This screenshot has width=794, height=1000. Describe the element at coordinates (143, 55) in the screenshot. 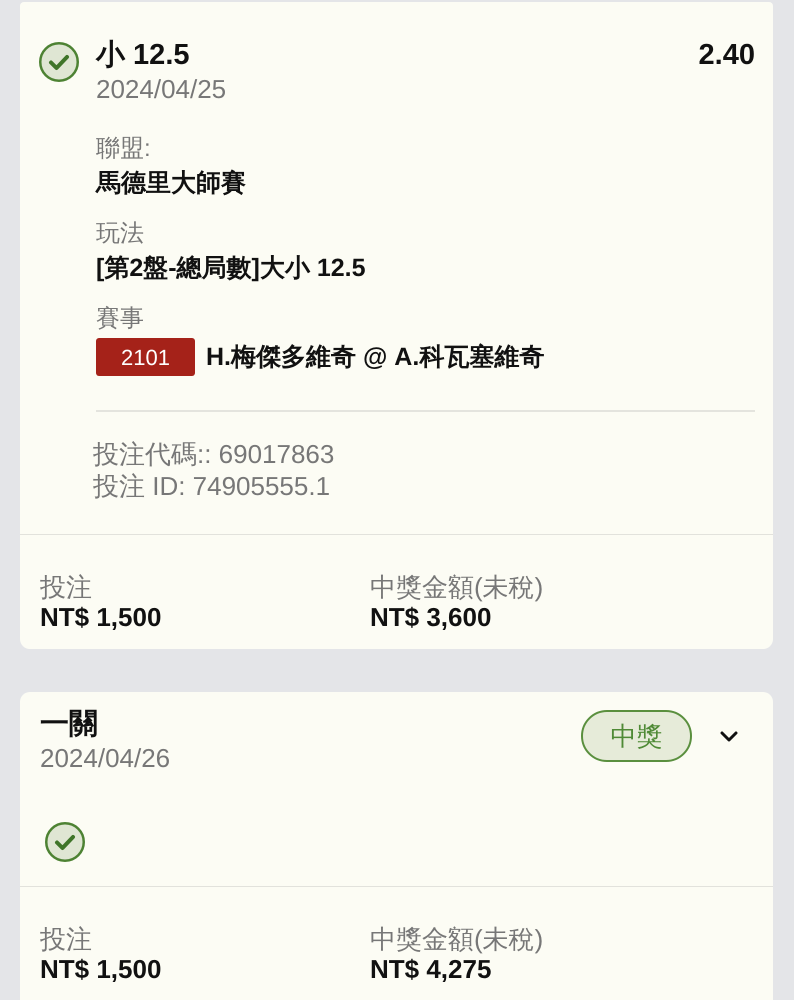

I see `selection-title: 小 12.5` at that location.